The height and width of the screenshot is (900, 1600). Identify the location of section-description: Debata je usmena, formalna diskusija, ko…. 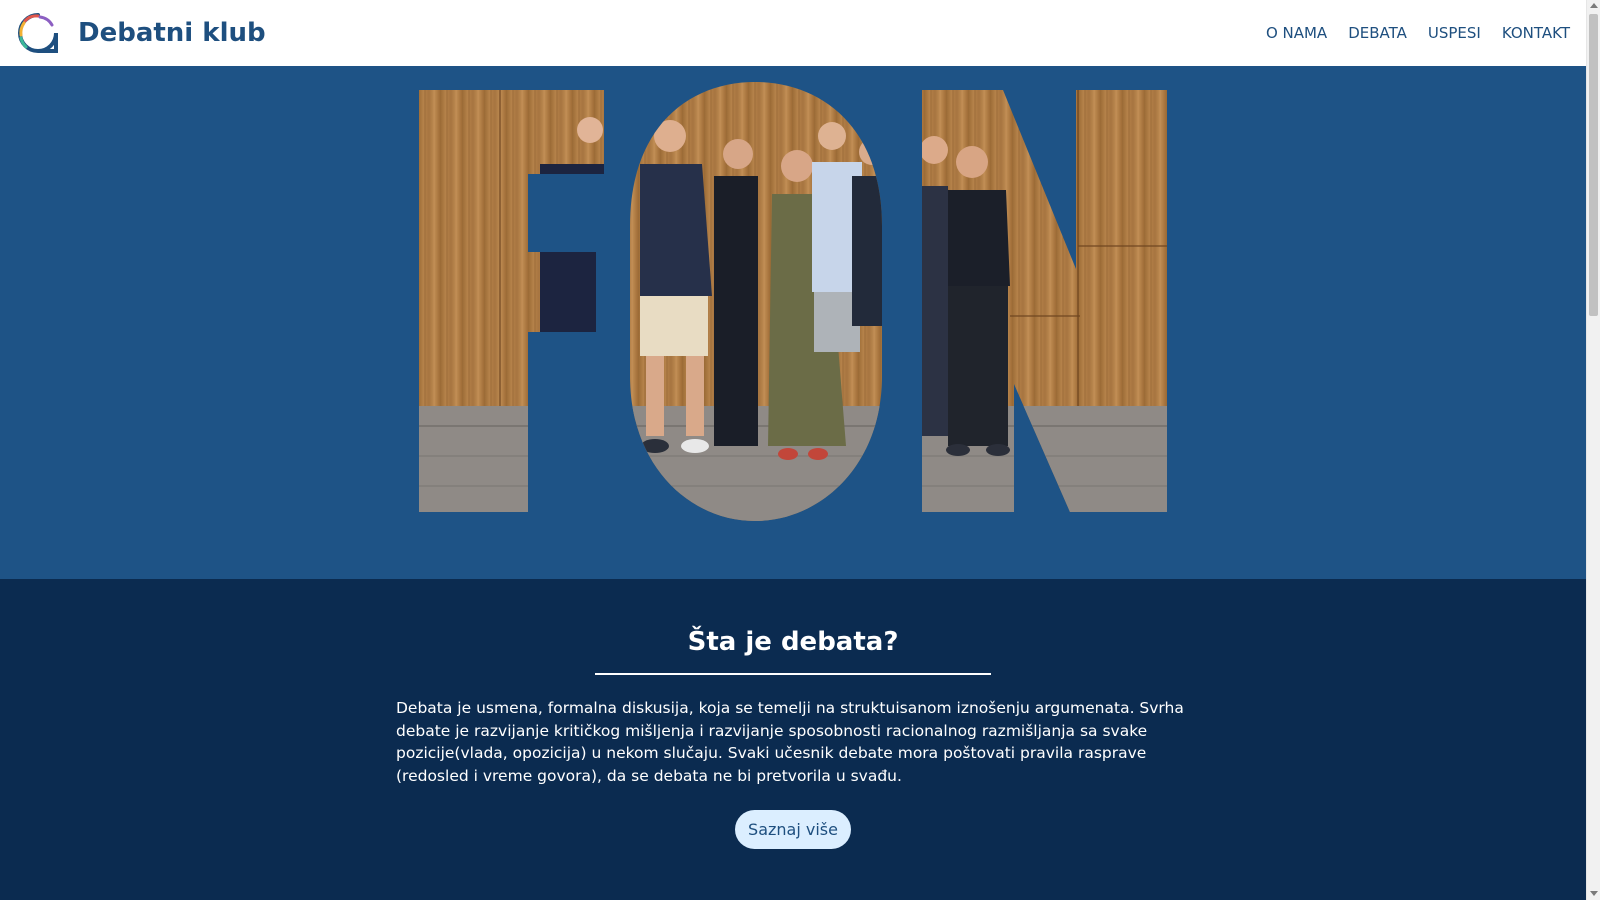
(790, 742).